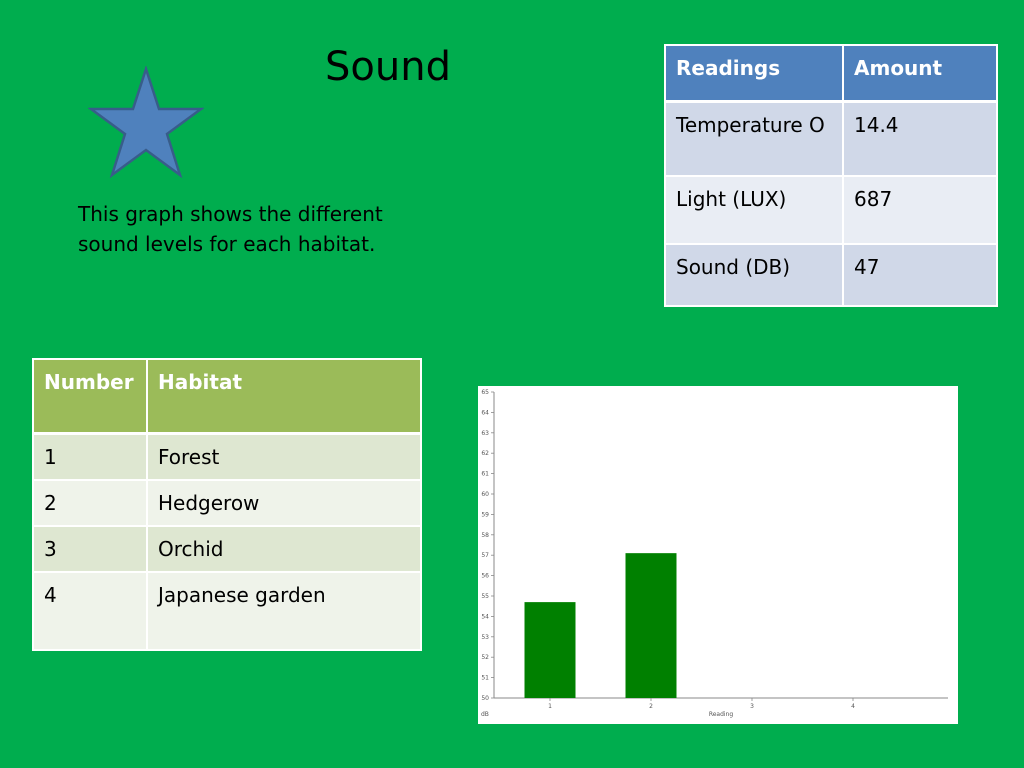  What do you see at coordinates (754, 138) in the screenshot?
I see `reading-name: Temperature O` at bounding box center [754, 138].